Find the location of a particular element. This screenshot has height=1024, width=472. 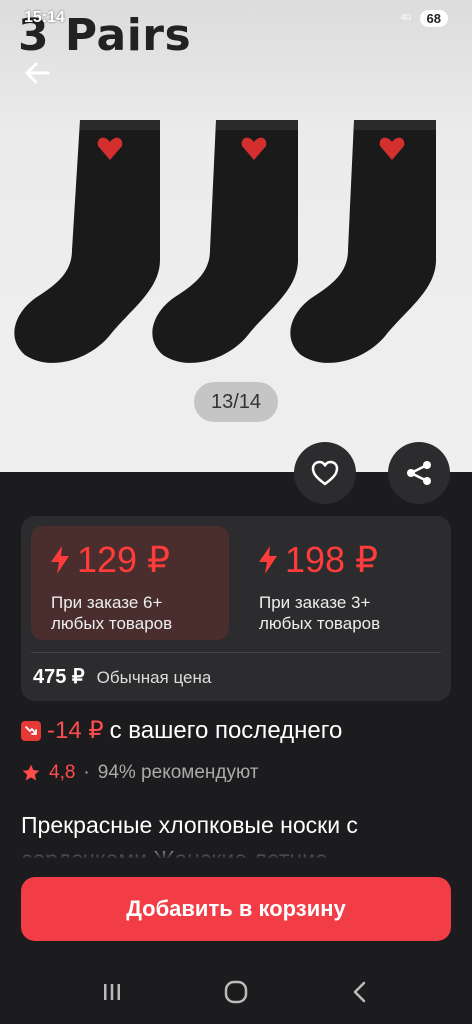

status-bar: 15:14 4G 68 is located at coordinates (236, 18).